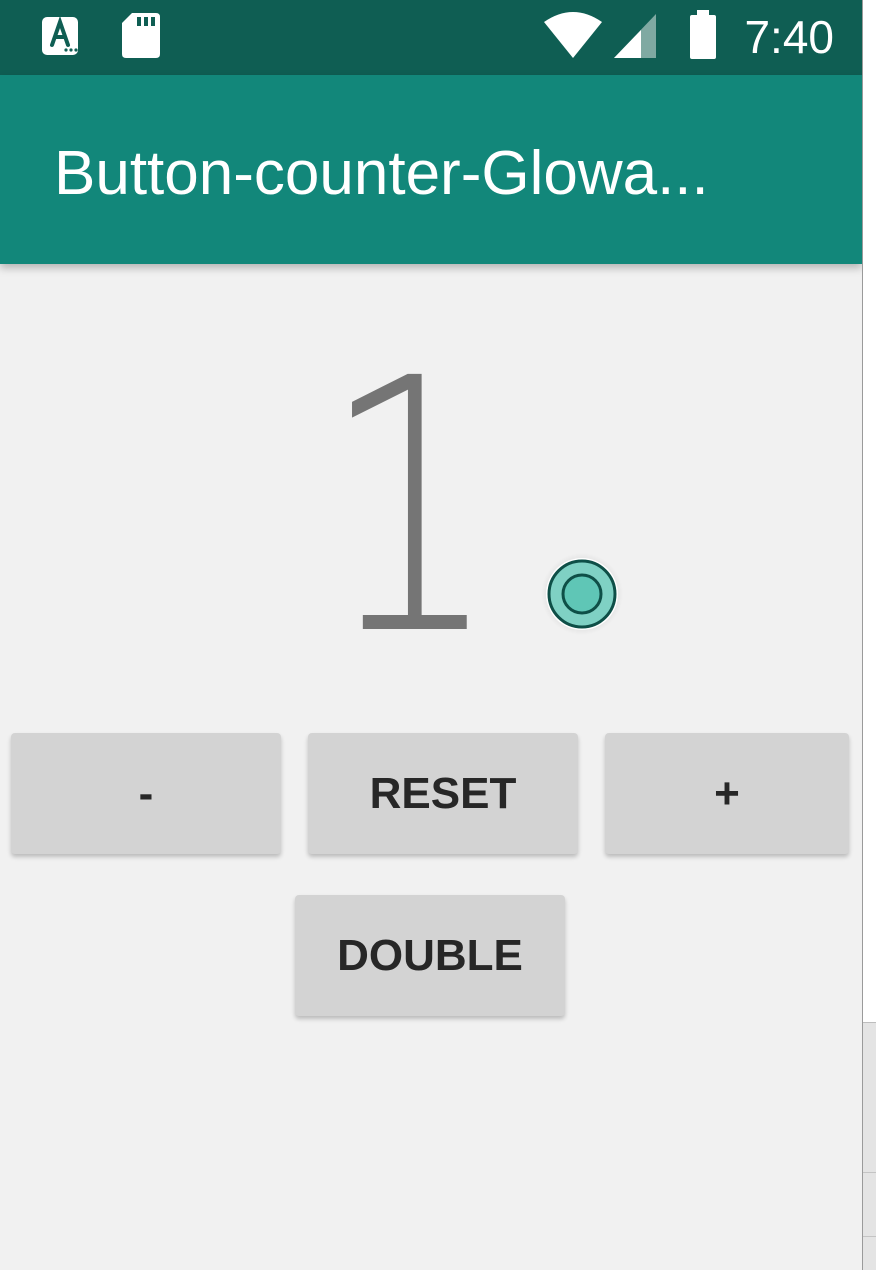  Describe the element at coordinates (431, 37) in the screenshot. I see `status-bar: 7:40` at that location.